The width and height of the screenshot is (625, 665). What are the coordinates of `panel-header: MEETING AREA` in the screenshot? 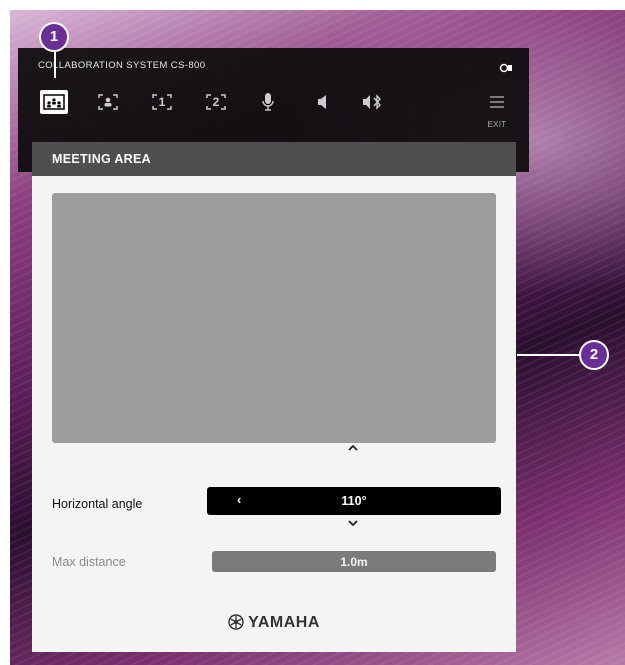 It's located at (274, 159).